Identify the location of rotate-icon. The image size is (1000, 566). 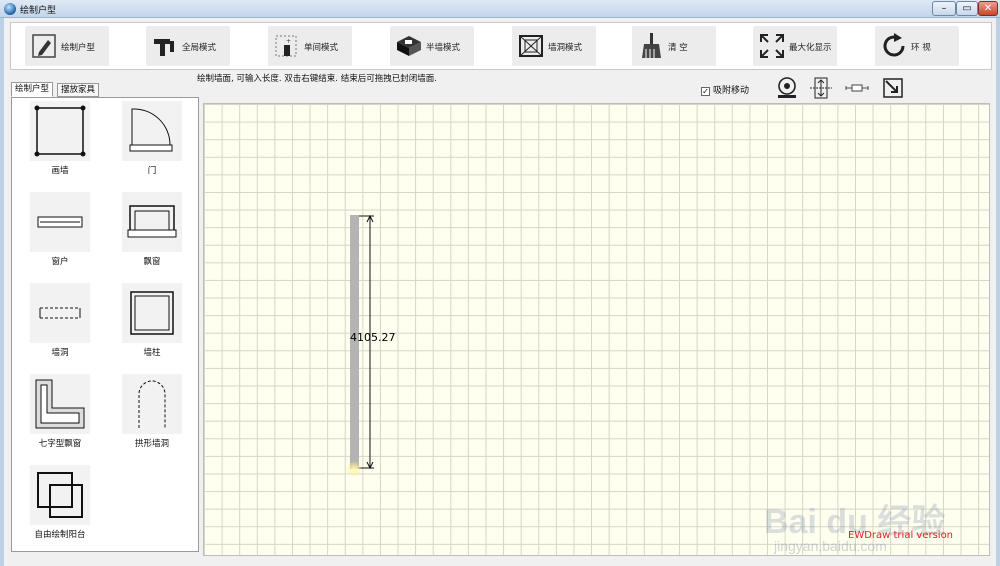
(894, 45).